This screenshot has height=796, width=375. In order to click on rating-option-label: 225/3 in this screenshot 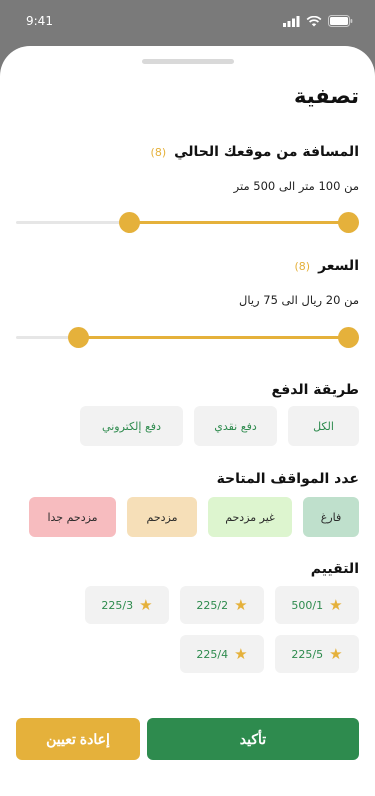, I will do `click(117, 605)`.